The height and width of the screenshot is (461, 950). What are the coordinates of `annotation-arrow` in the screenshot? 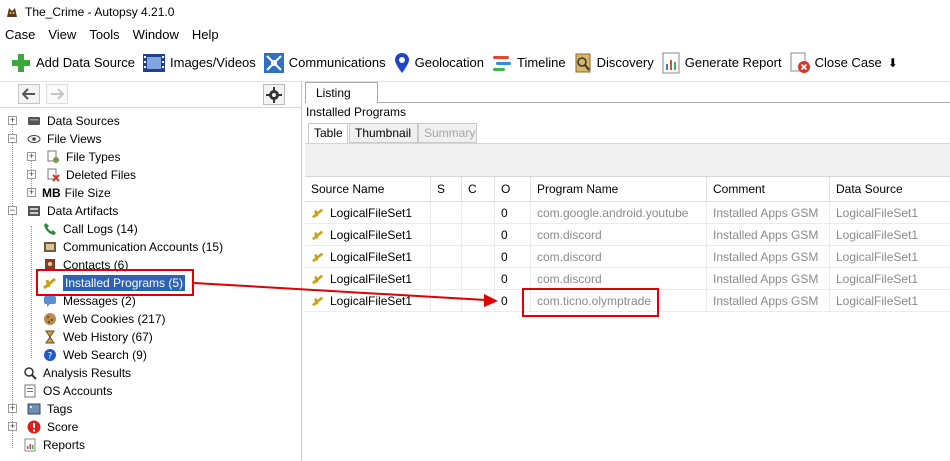 It's located at (345, 294).